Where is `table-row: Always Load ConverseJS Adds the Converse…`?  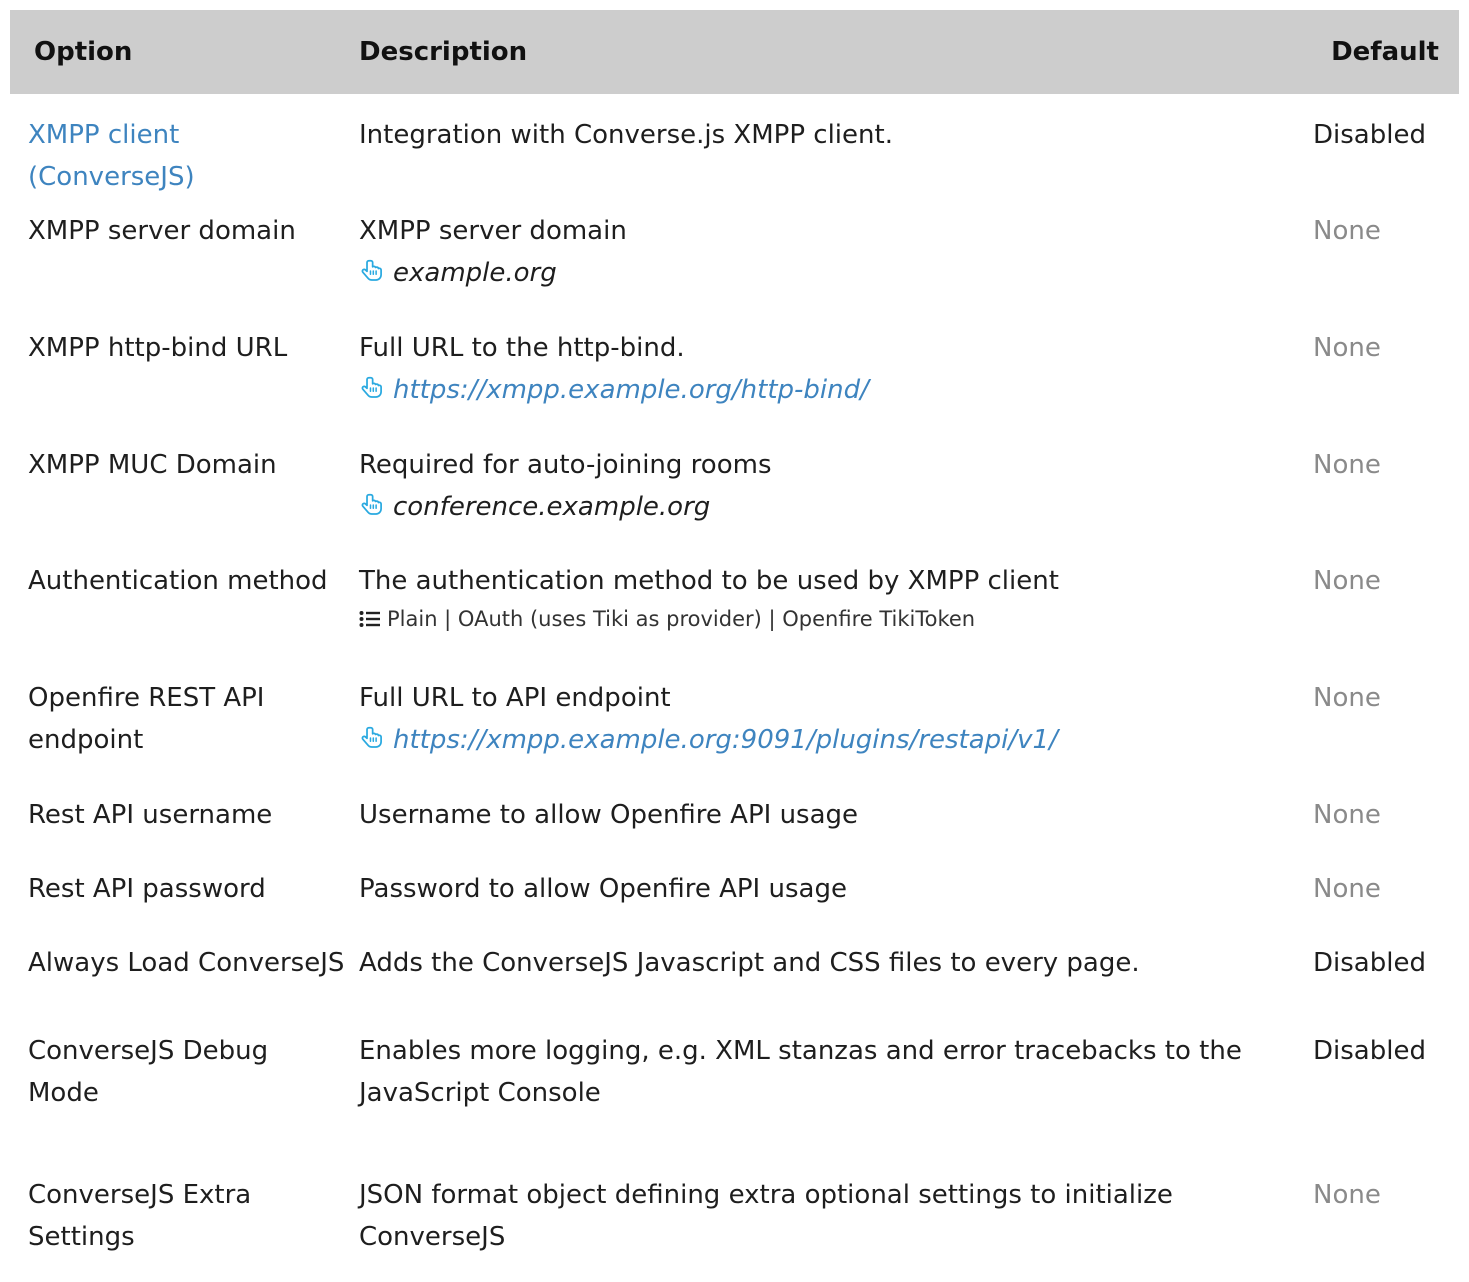 table-row: Always Load ConverseJS Adds the Converse… is located at coordinates (734, 986).